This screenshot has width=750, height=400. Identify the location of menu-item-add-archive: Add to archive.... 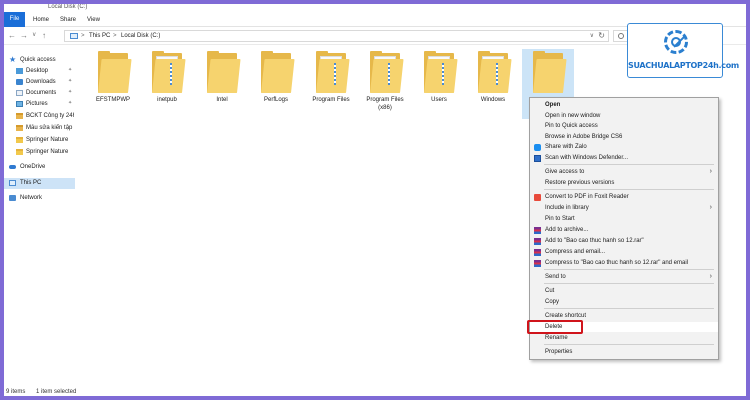
(624, 230).